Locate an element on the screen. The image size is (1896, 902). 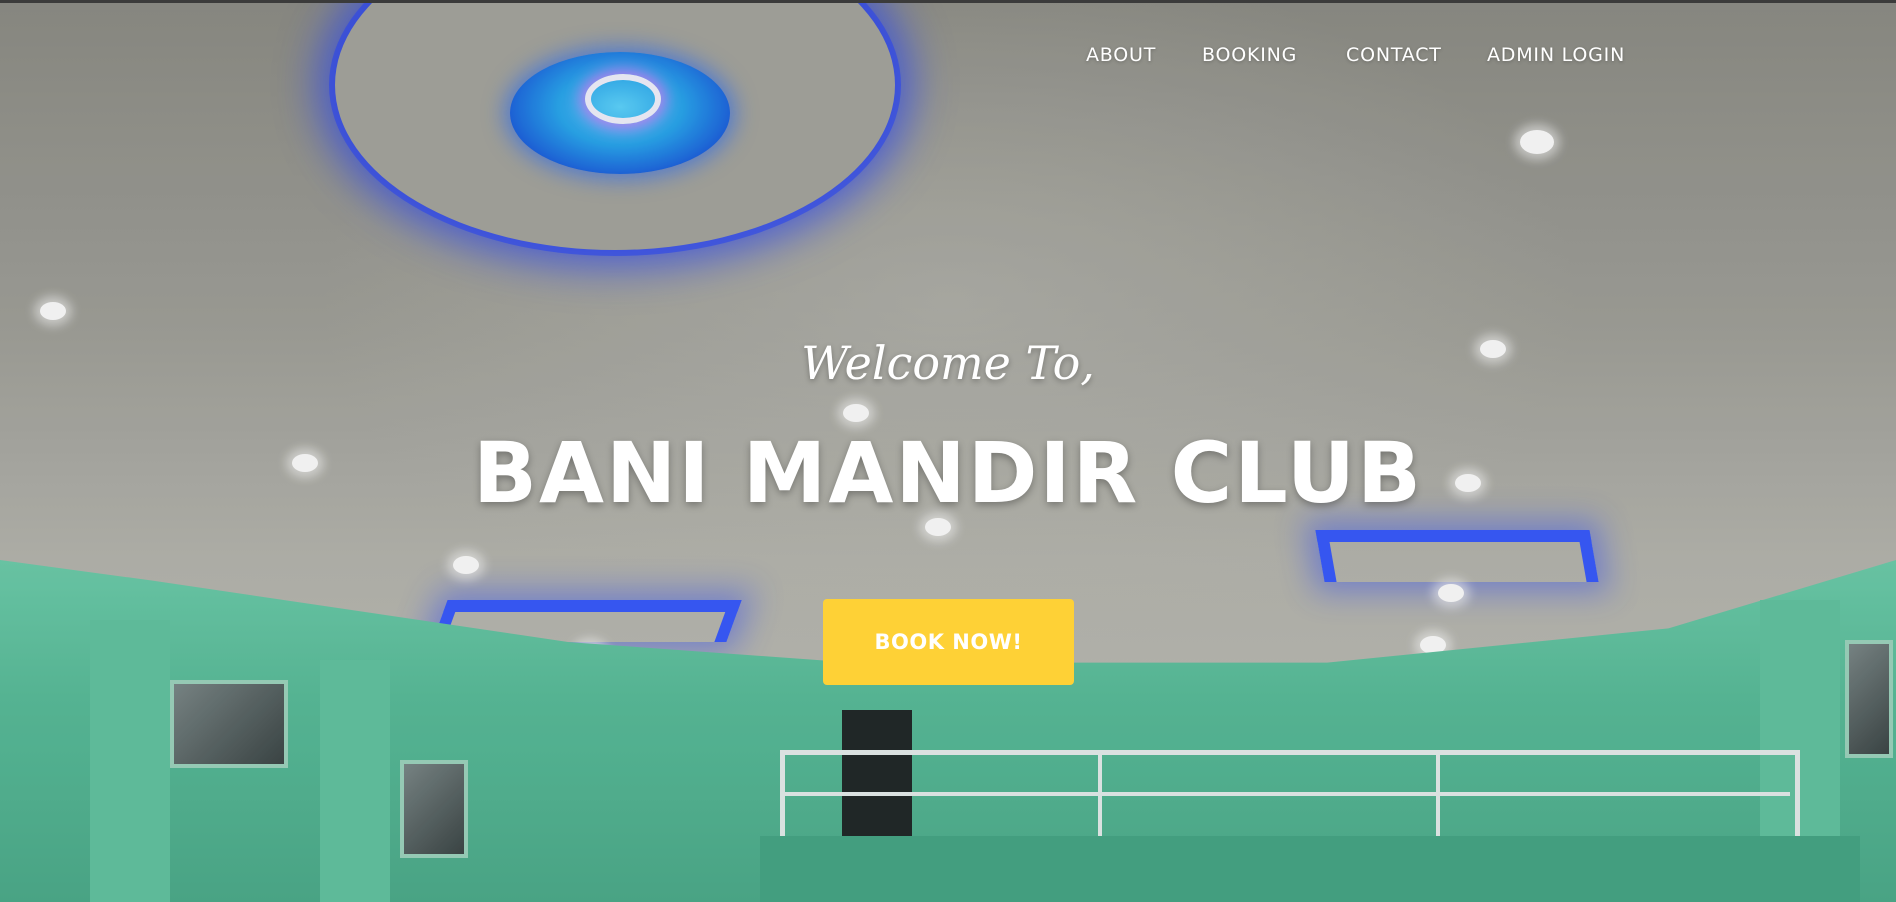
main-nav: ABOUT BOOKING CONTACT ADMIN LOGIN is located at coordinates (948, 57).